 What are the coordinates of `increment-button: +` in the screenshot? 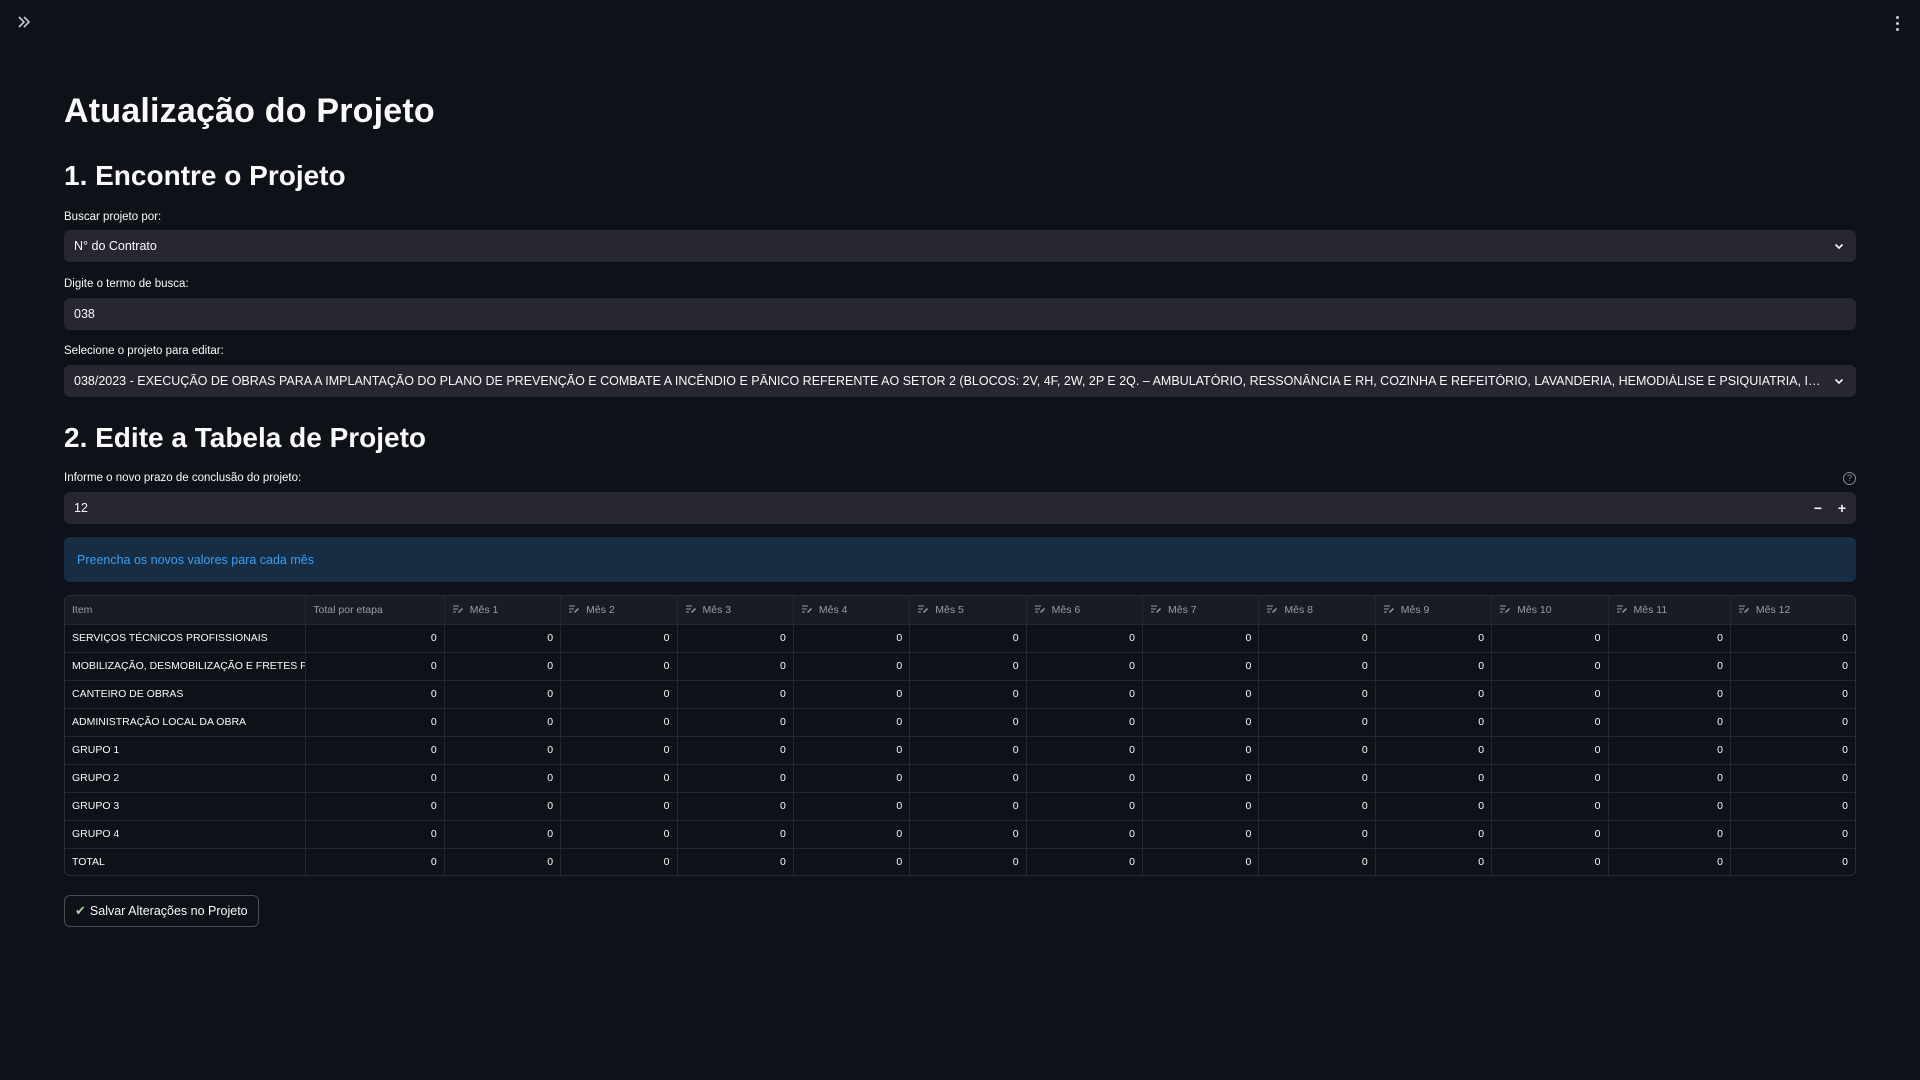 It's located at (1842, 508).